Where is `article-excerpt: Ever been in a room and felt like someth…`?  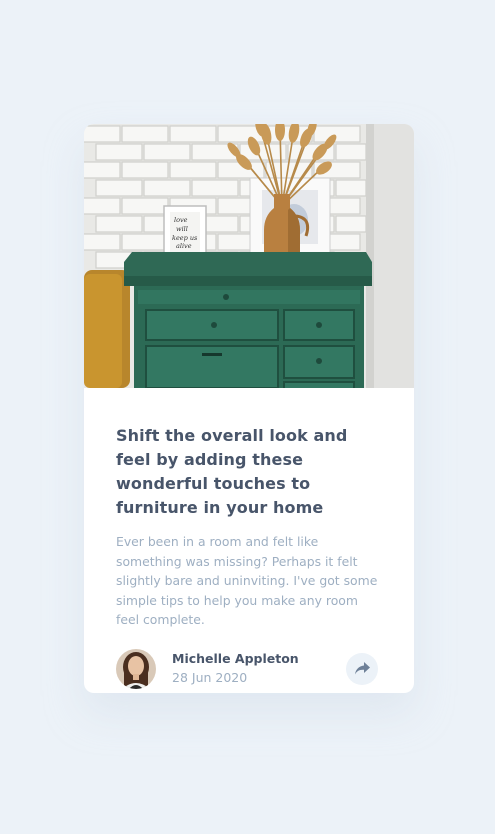 article-excerpt: Ever been in a room and felt like someth… is located at coordinates (247, 580).